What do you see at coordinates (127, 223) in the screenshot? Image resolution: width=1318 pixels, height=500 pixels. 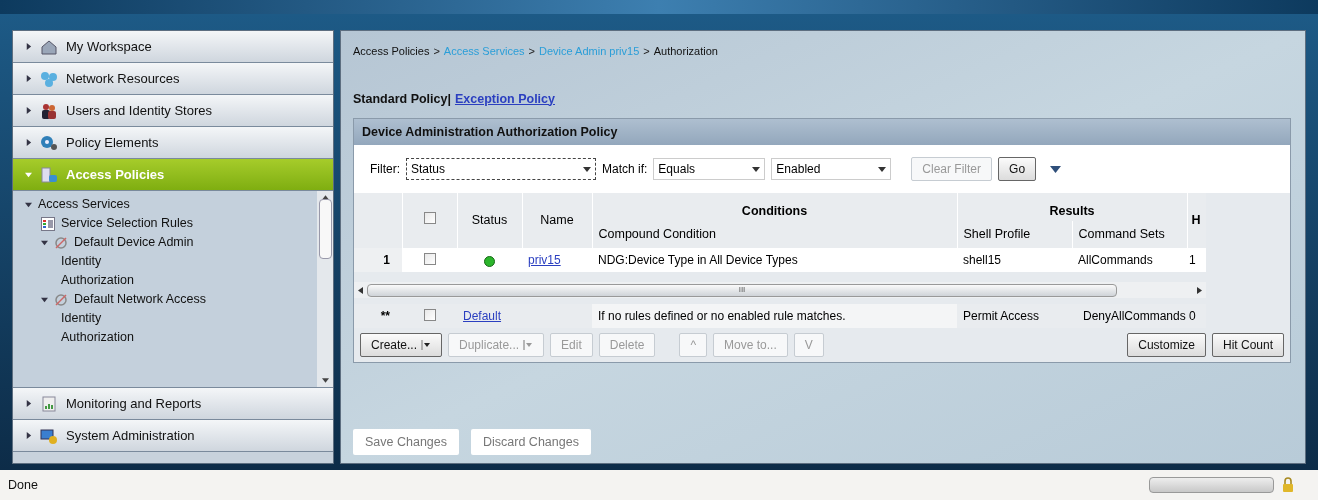 I see `tree-item: Service Selection Rules` at bounding box center [127, 223].